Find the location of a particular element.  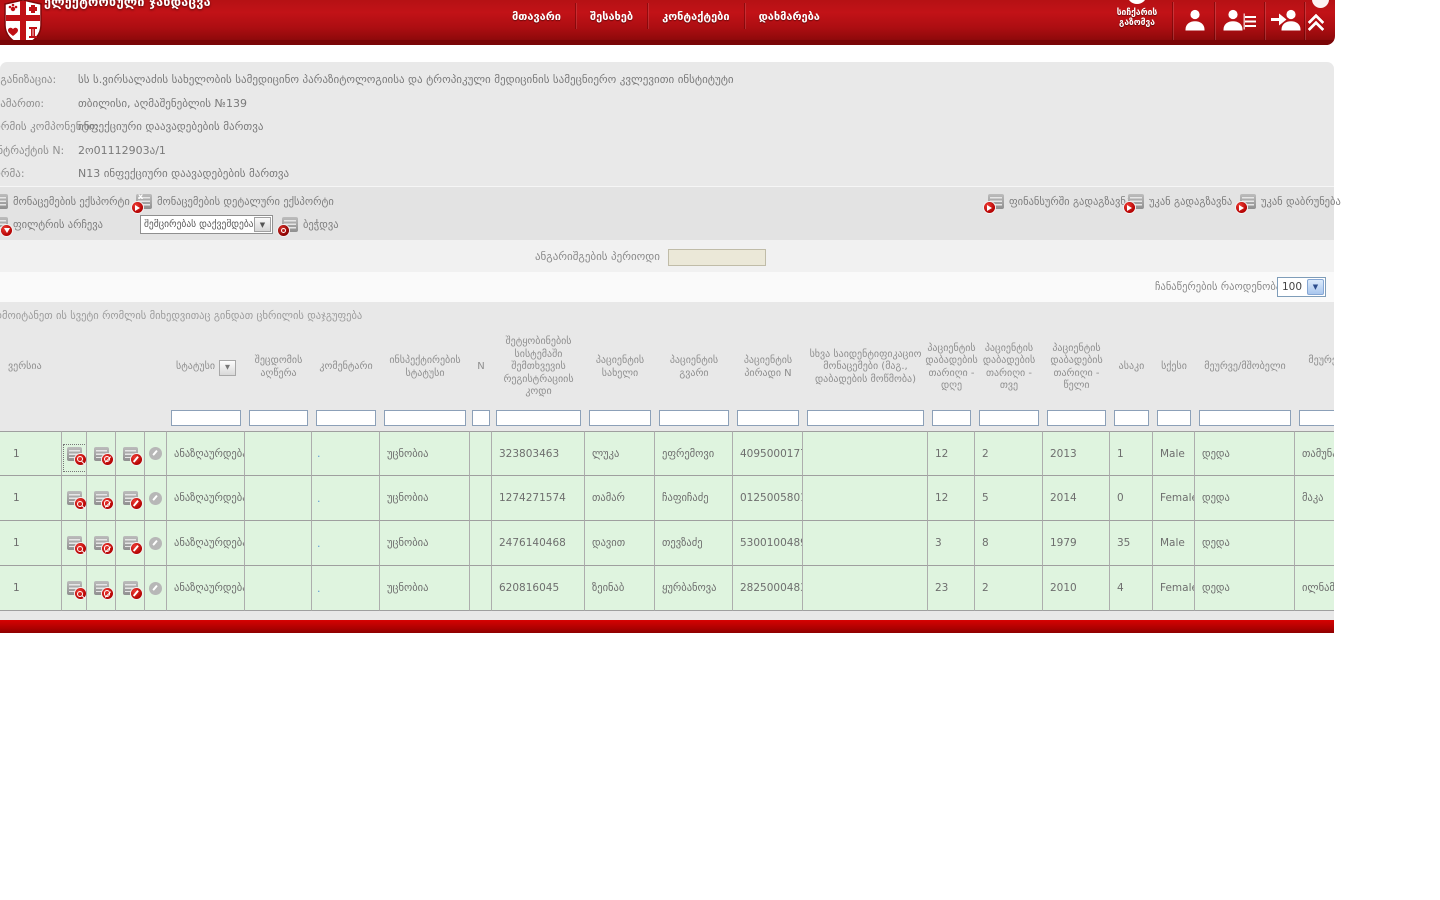

filter-inspection-input is located at coordinates (425, 418).